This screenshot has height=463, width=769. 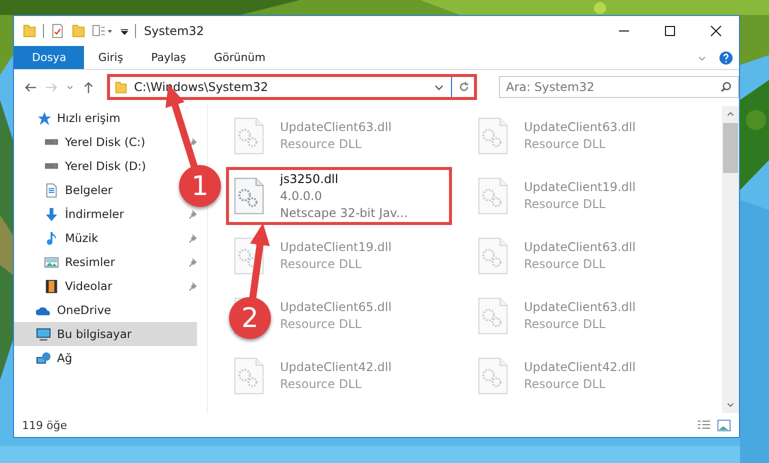 What do you see at coordinates (67, 262) in the screenshot?
I see `sidebar-item: Resimler` at bounding box center [67, 262].